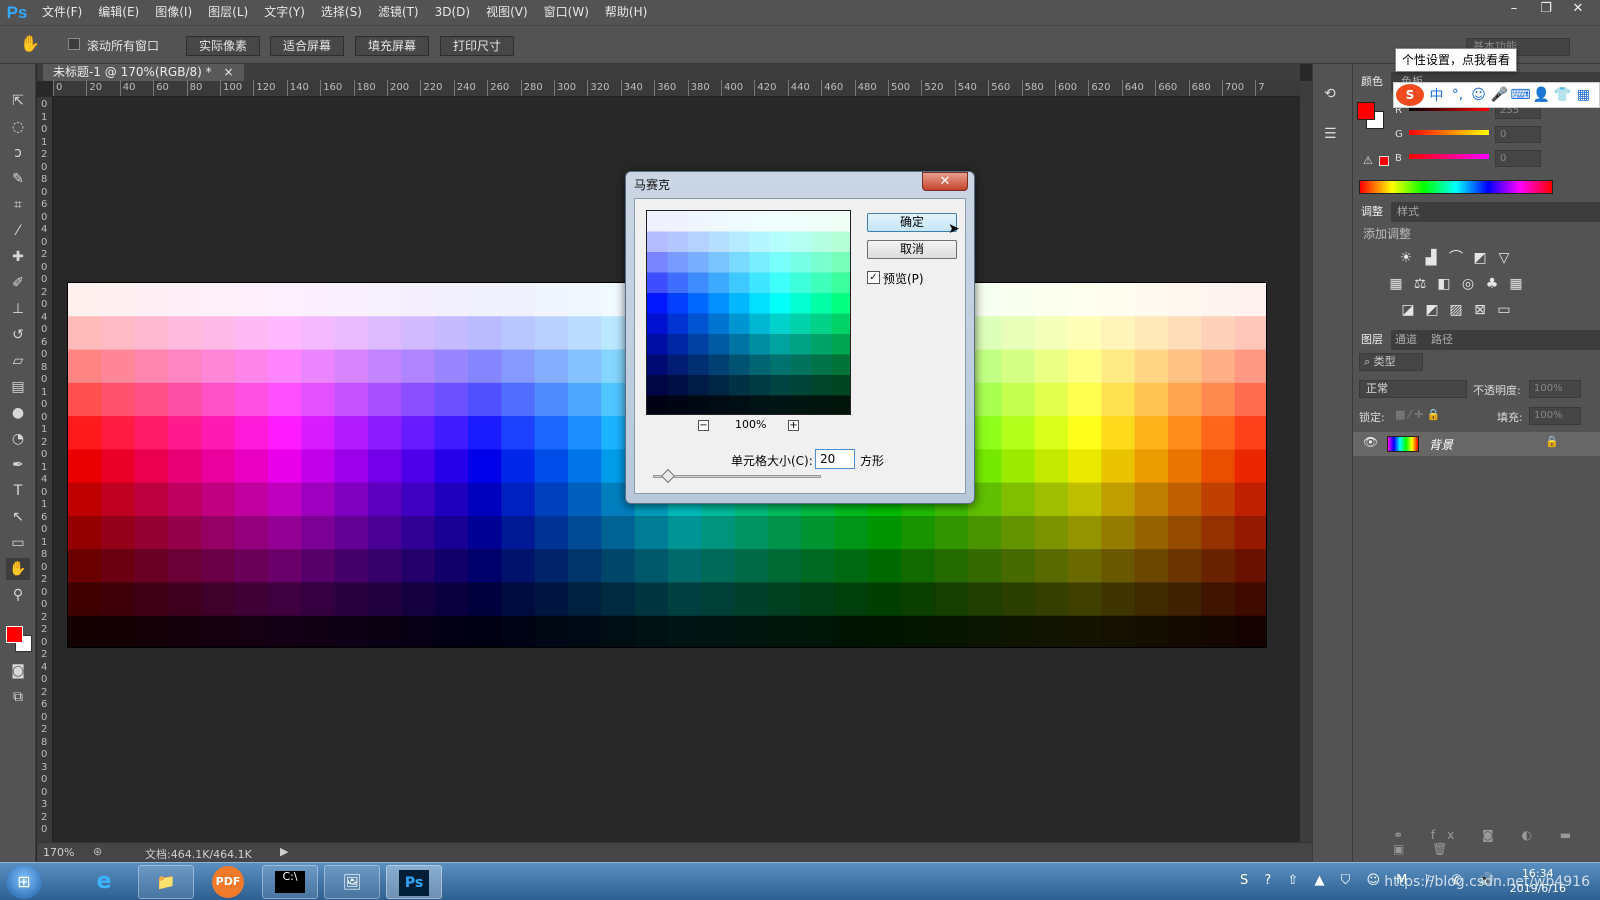 The image size is (1600, 900). Describe the element at coordinates (143, 72) in the screenshot. I see `document-tab: 未标题-1 @ 170%(RGB/8) * ×` at that location.